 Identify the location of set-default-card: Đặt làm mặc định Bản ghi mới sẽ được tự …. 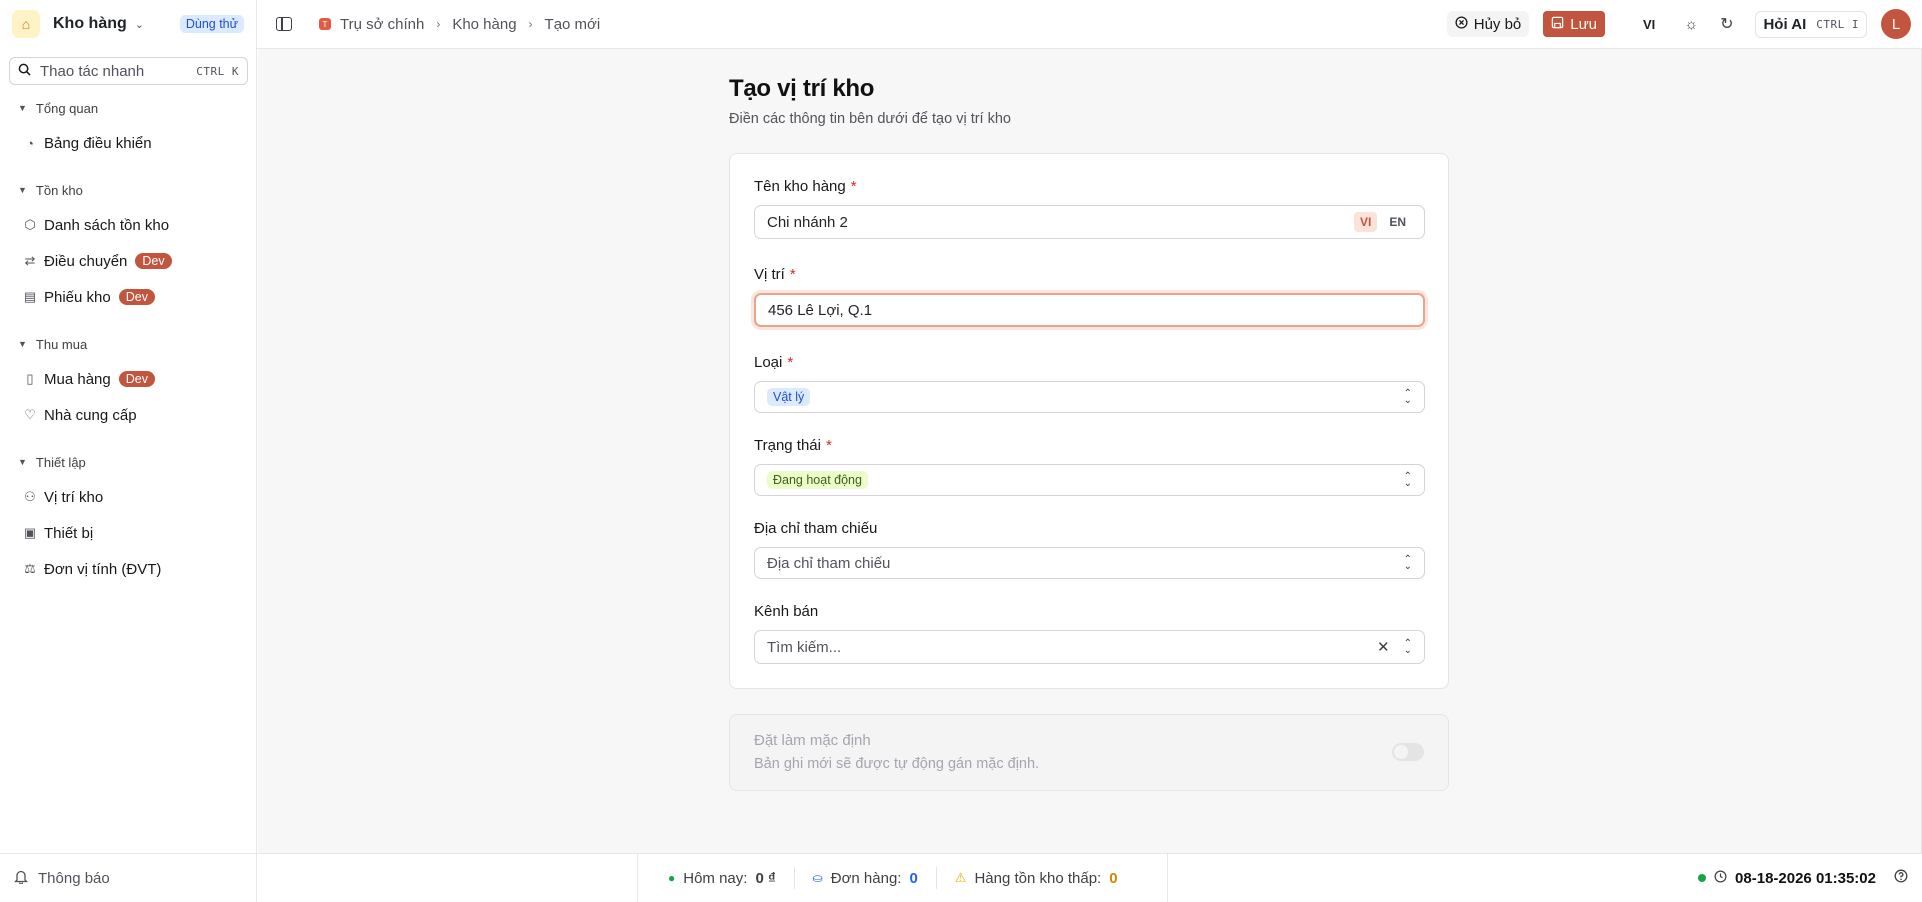
(1089, 752).